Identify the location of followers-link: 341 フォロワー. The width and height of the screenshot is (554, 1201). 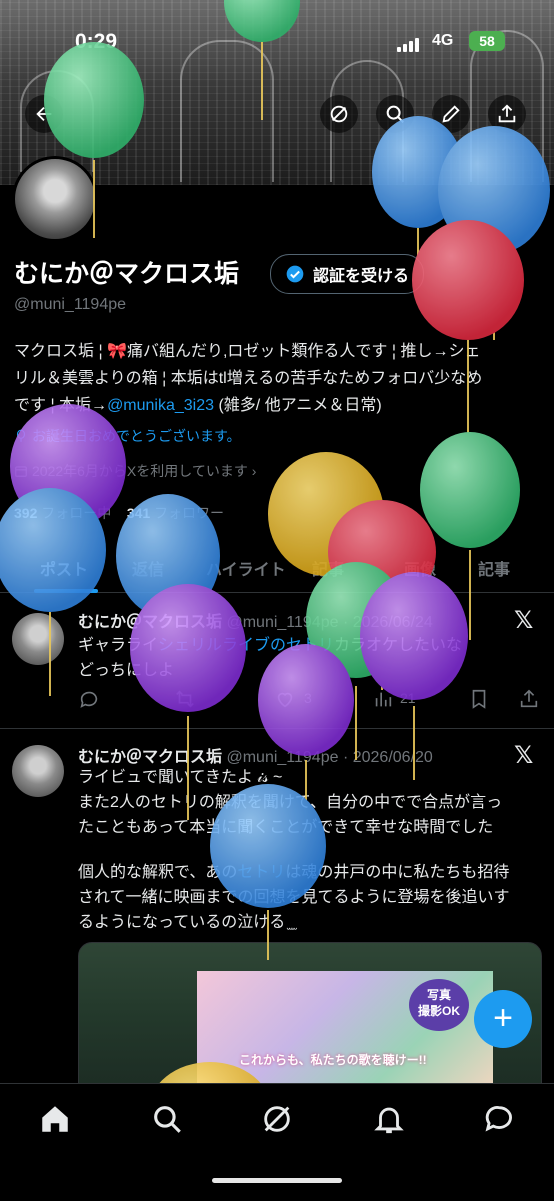
(175, 513).